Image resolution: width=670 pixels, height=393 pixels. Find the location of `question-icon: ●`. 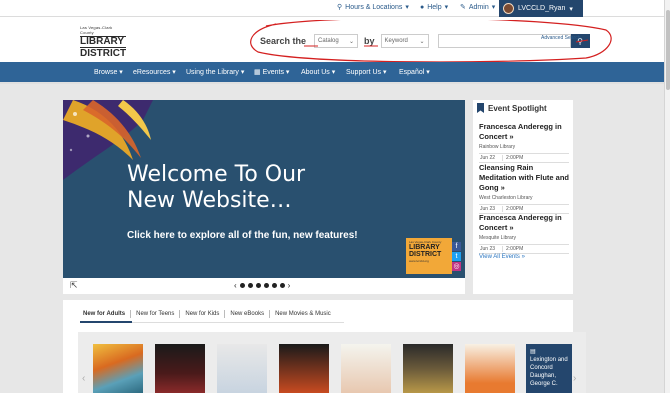

question-icon: ● is located at coordinates (422, 7).